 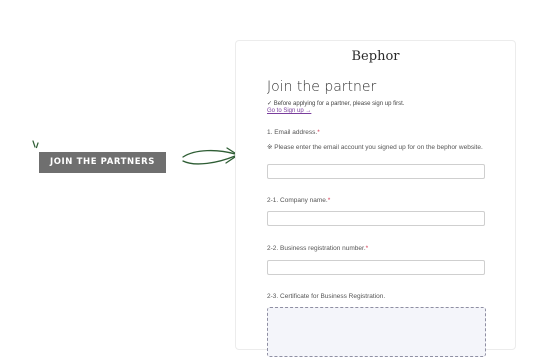 What do you see at coordinates (102, 162) in the screenshot?
I see `join-the-partners-button: JOIN THE PARTNERS` at bounding box center [102, 162].